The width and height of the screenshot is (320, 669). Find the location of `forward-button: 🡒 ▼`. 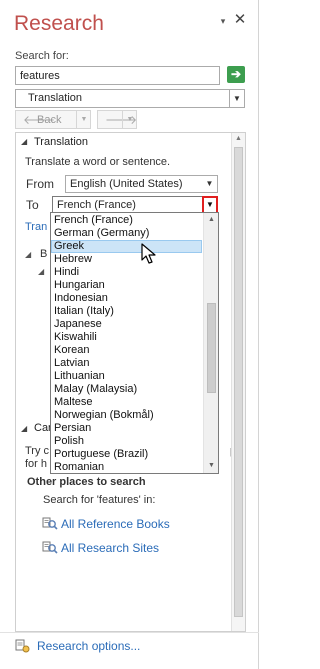

forward-button: 🡒 ▼ is located at coordinates (117, 119).